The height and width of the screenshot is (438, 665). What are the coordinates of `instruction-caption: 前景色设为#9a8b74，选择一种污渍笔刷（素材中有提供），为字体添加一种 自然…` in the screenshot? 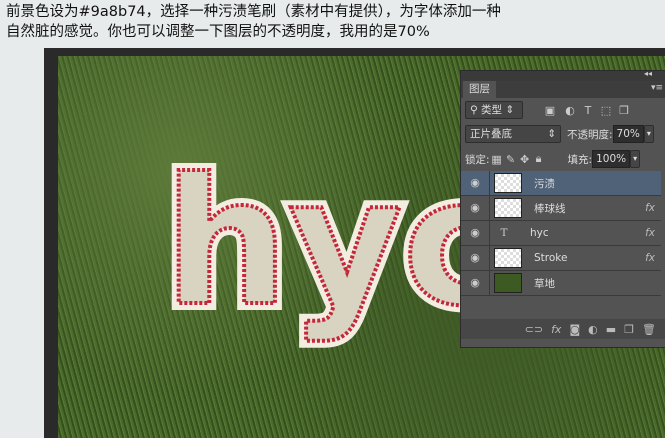 It's located at (335, 22).